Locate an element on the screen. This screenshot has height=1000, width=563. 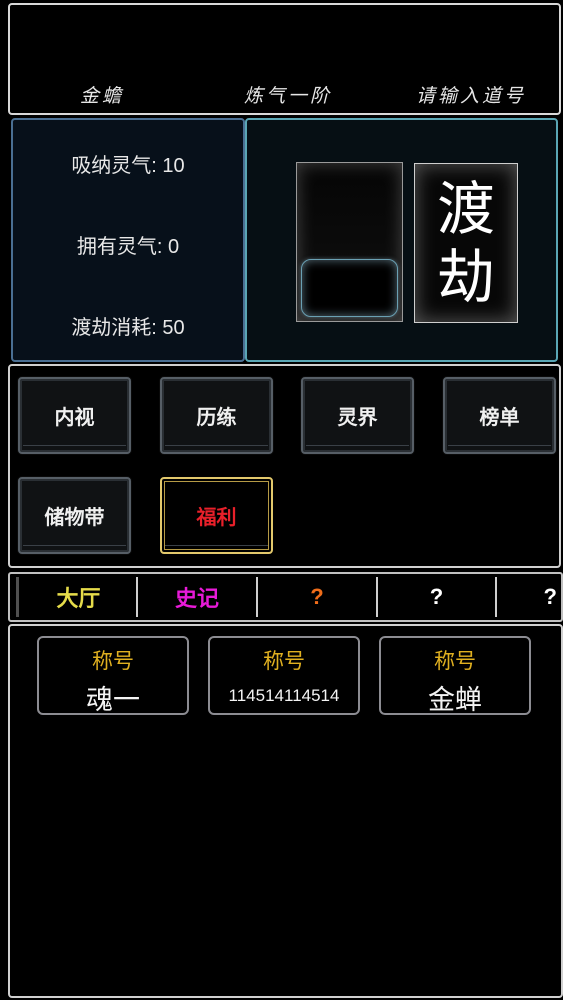
title-card: 称号 魂一 is located at coordinates (113, 675).